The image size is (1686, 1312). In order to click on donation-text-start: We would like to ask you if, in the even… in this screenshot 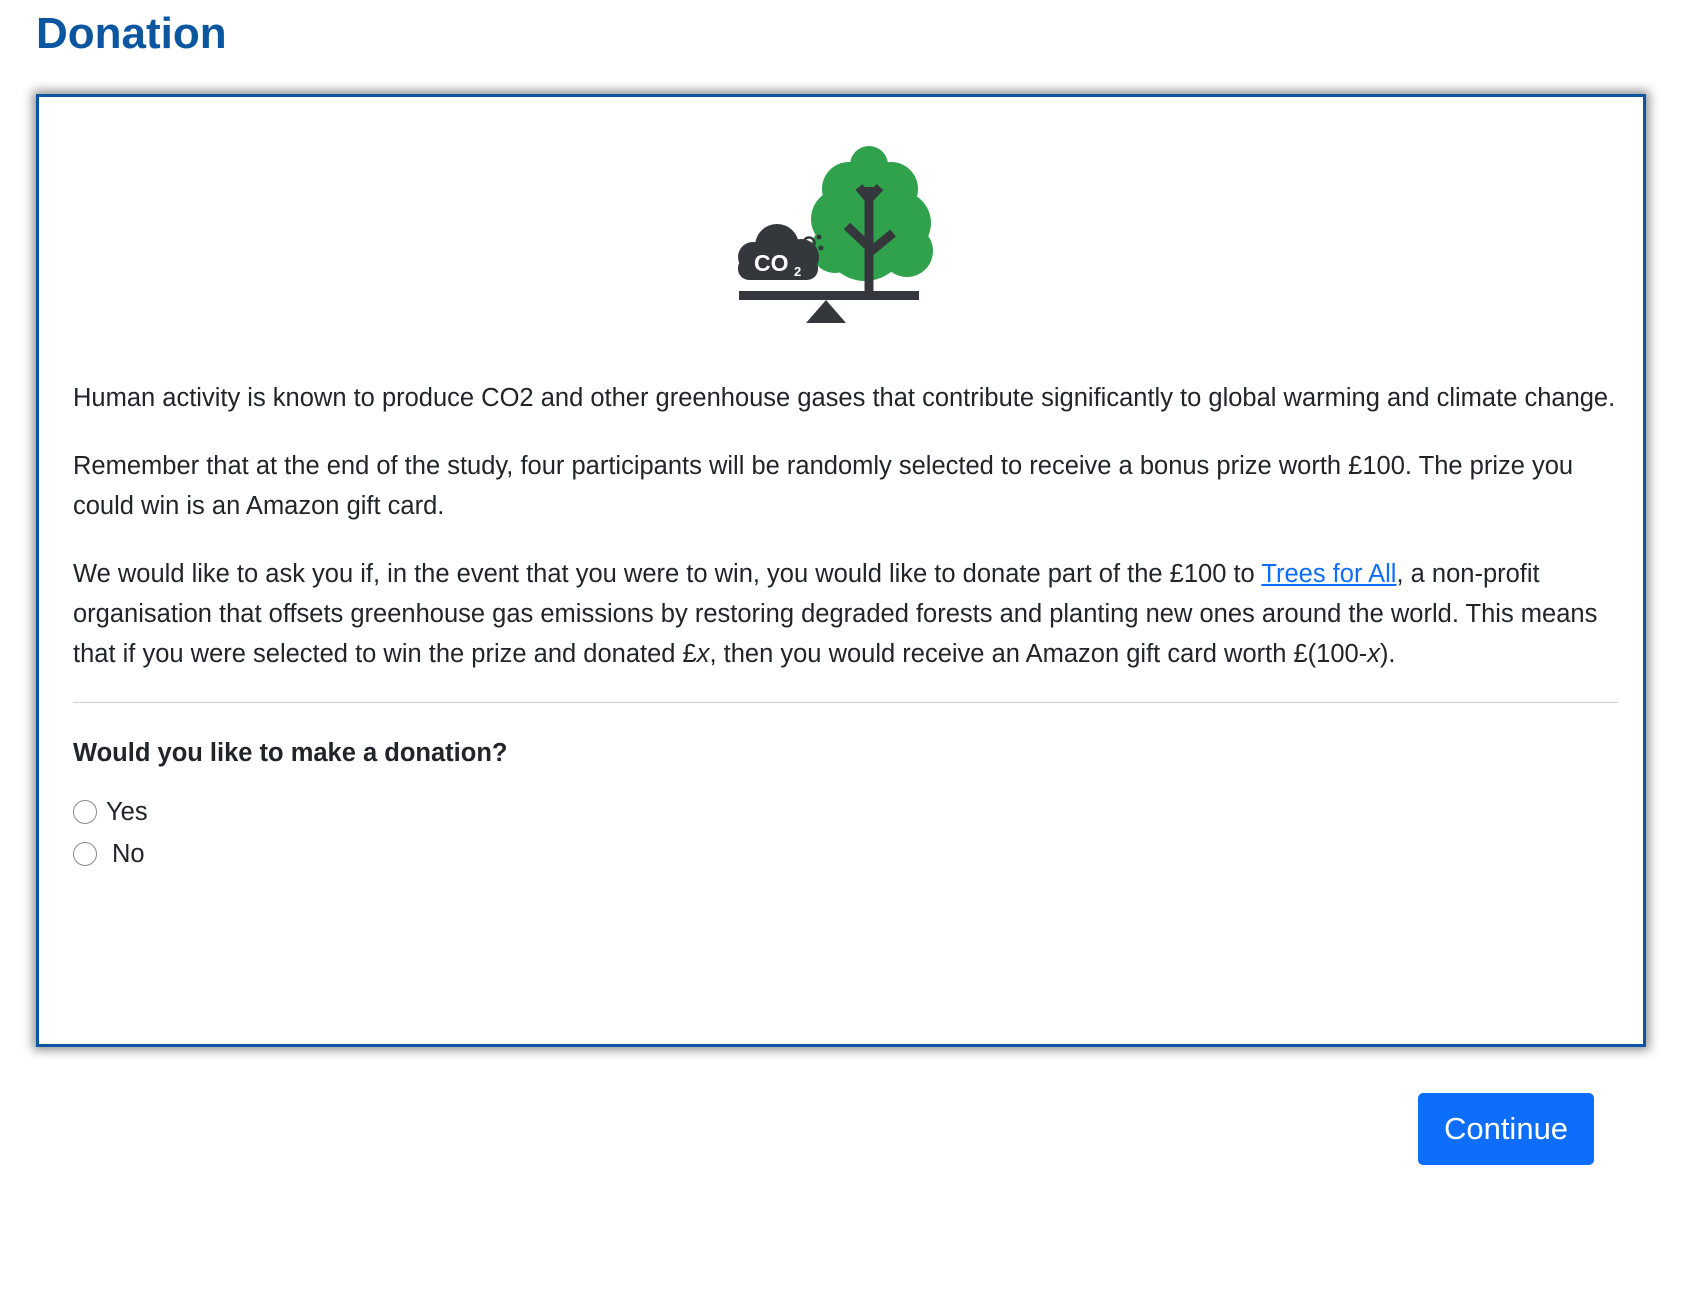, I will do `click(667, 574)`.